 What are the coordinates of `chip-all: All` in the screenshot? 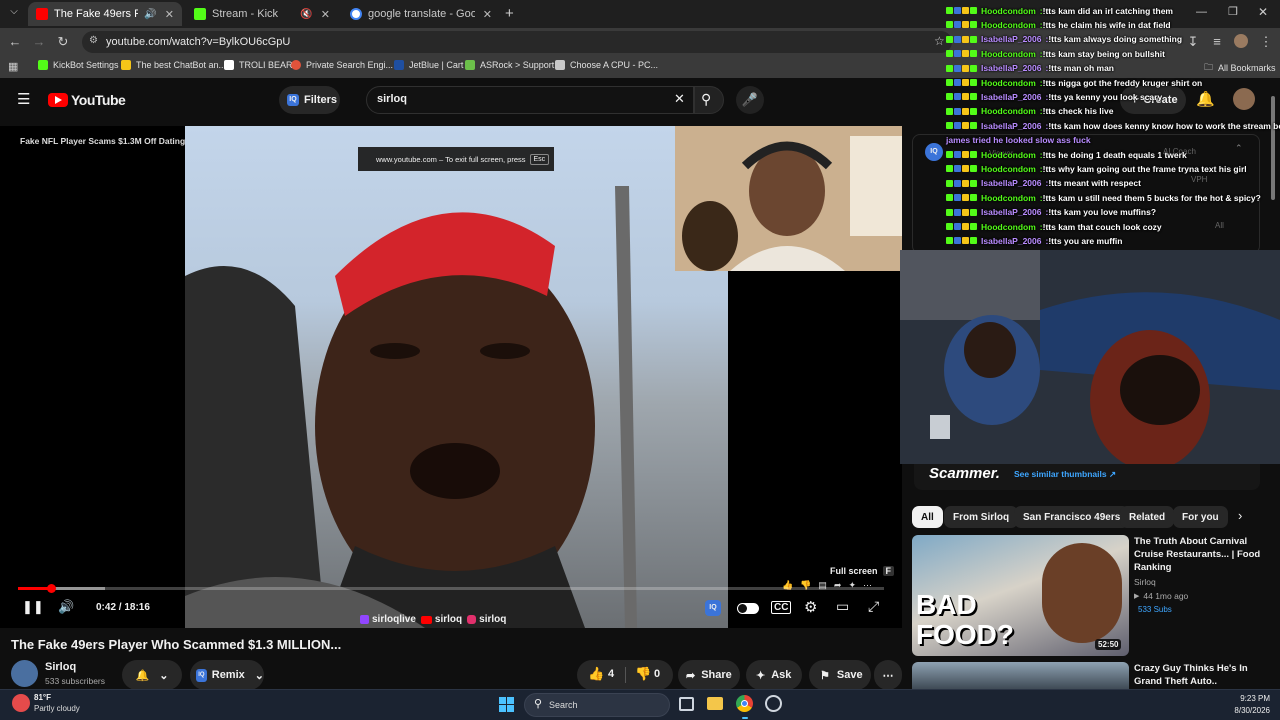 It's located at (927, 517).